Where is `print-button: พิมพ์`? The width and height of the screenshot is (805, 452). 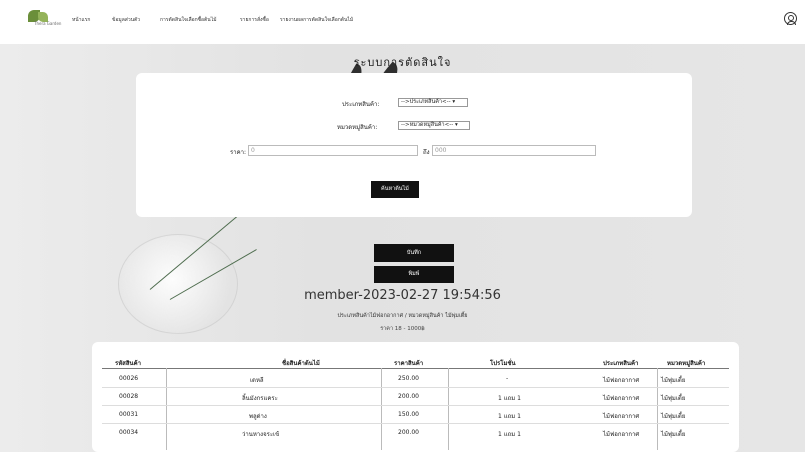
print-button: พิมพ์ is located at coordinates (414, 274).